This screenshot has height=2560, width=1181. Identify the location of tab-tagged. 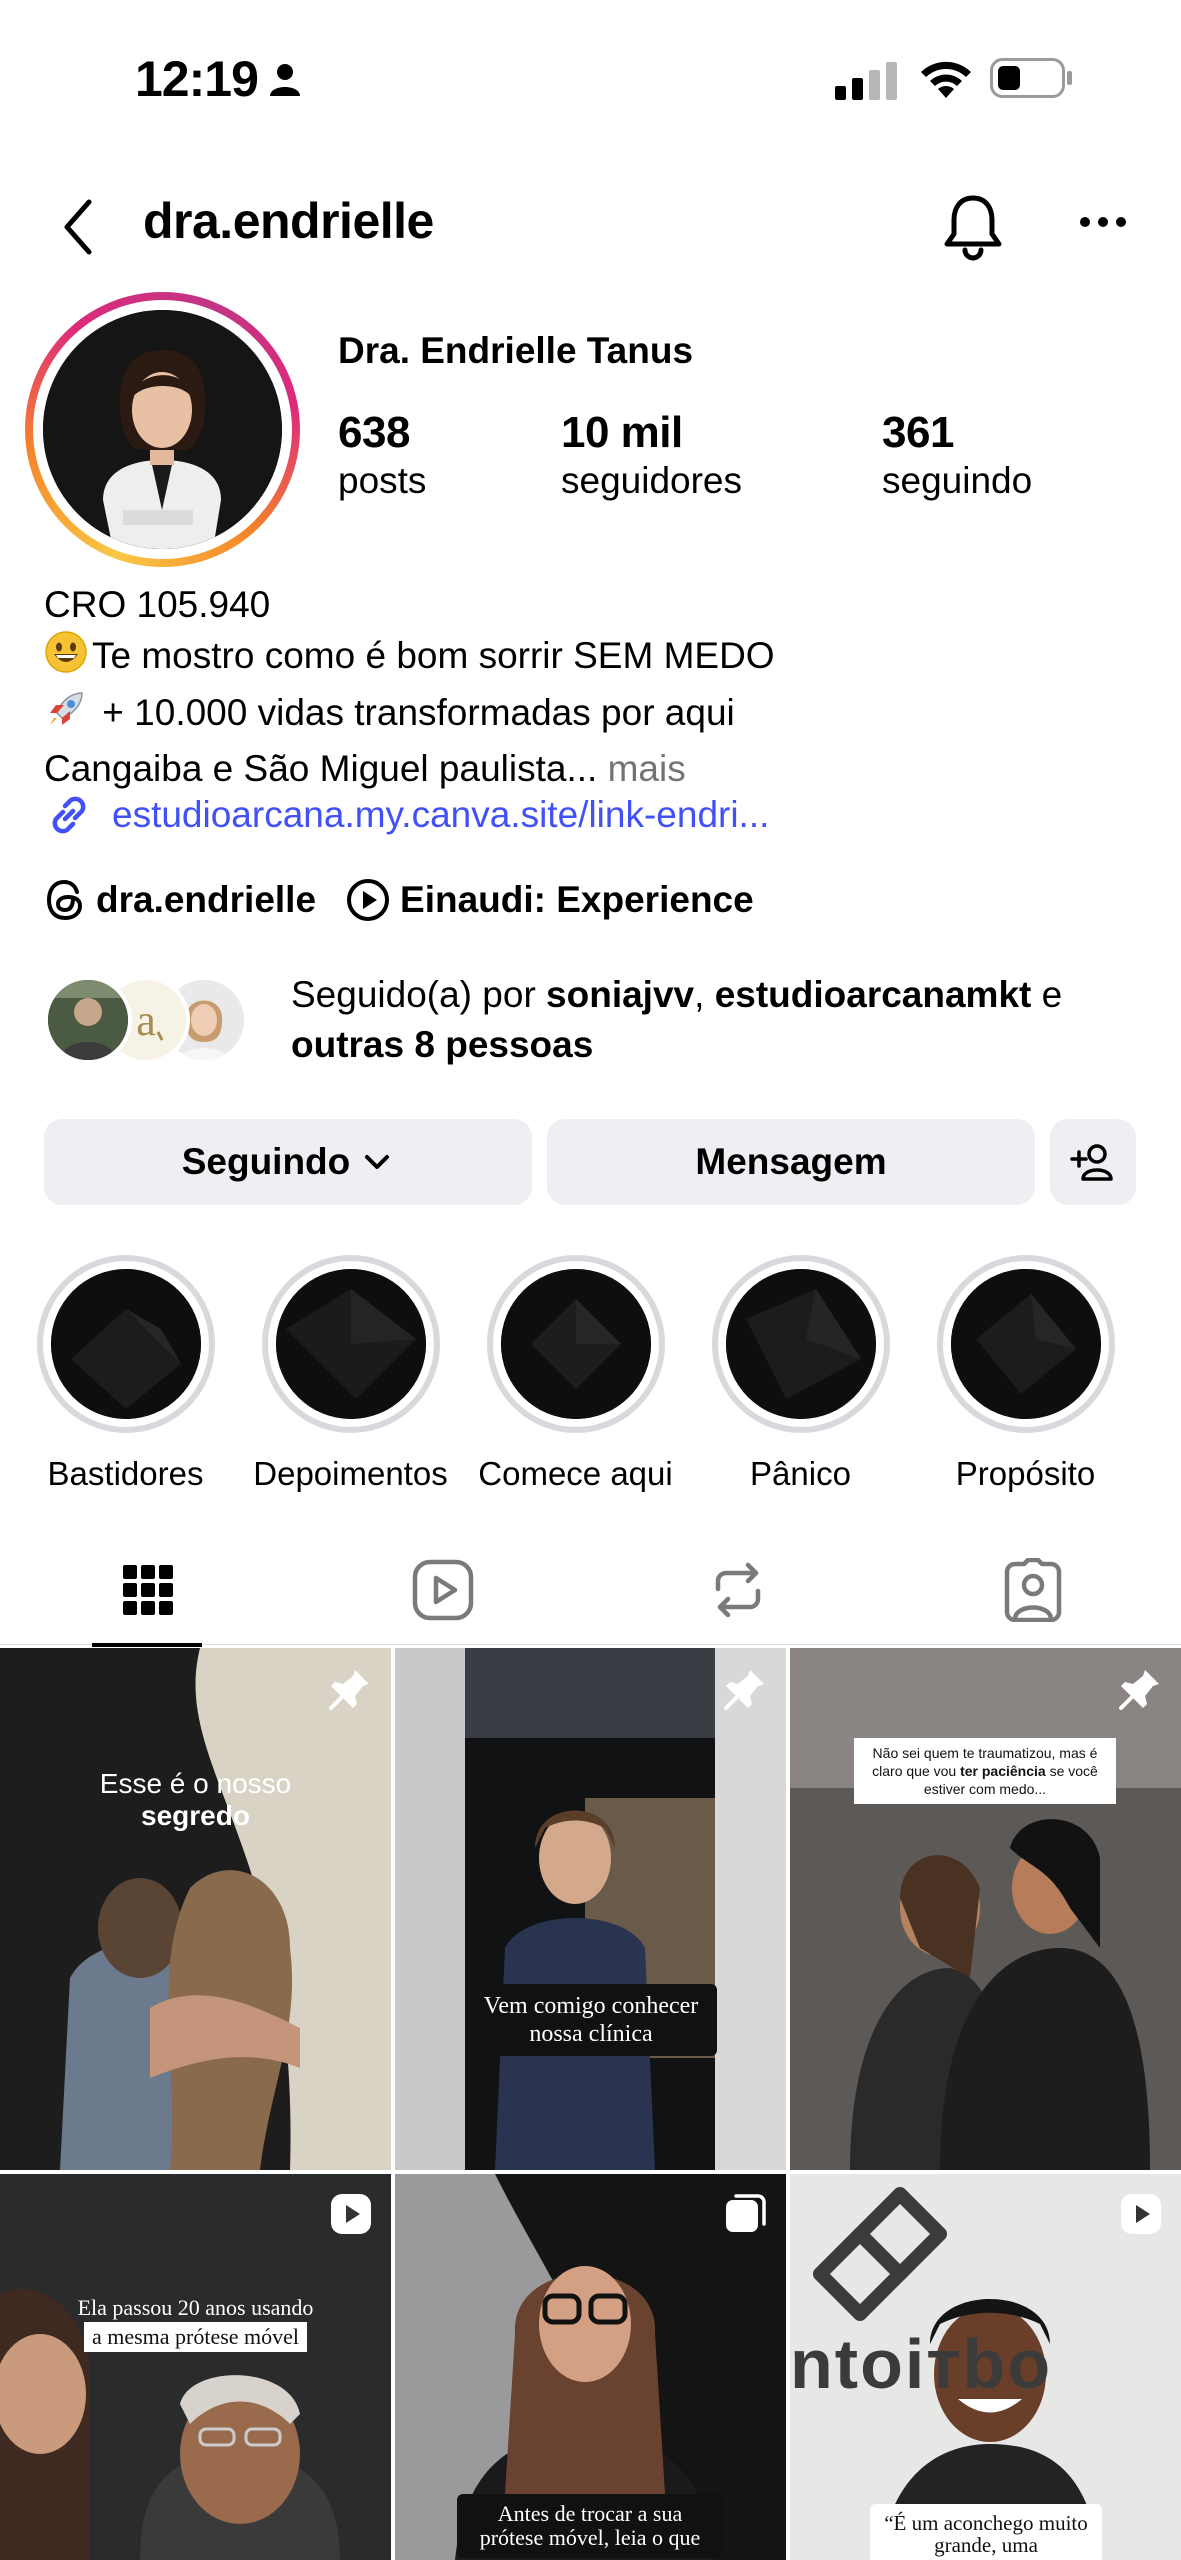
(1032, 1590).